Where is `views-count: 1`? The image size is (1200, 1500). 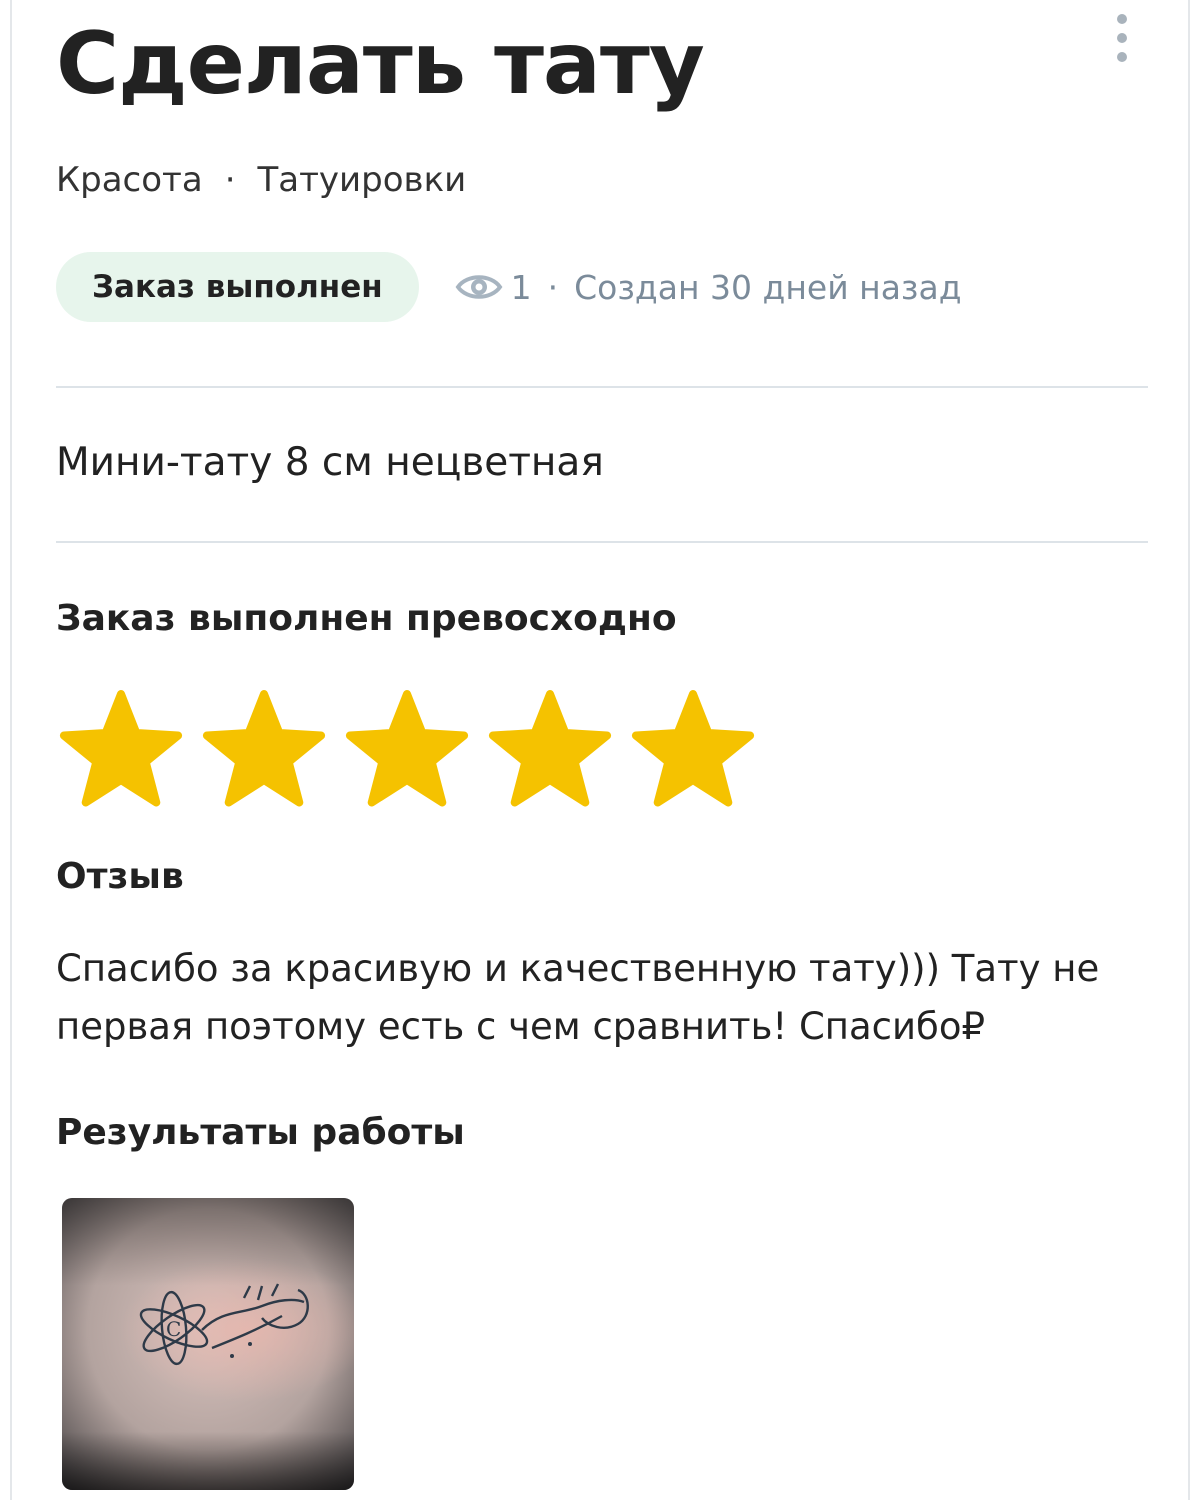
views-count: 1 is located at coordinates (521, 287).